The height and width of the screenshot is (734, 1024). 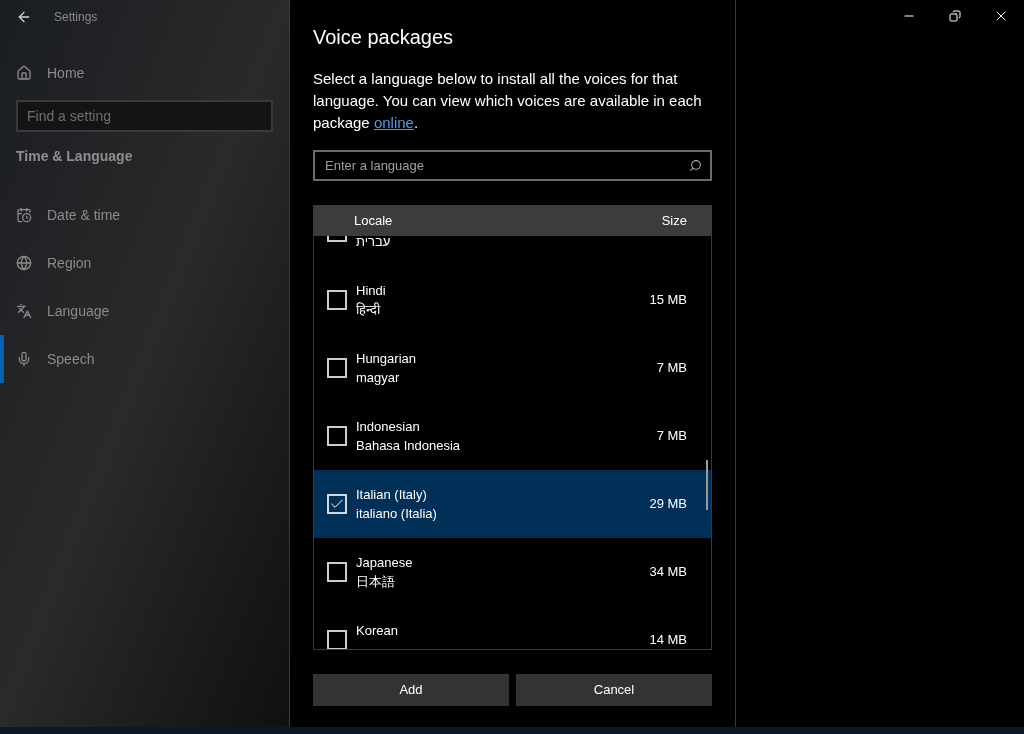 What do you see at coordinates (695, 165) in the screenshot?
I see `search-icon` at bounding box center [695, 165].